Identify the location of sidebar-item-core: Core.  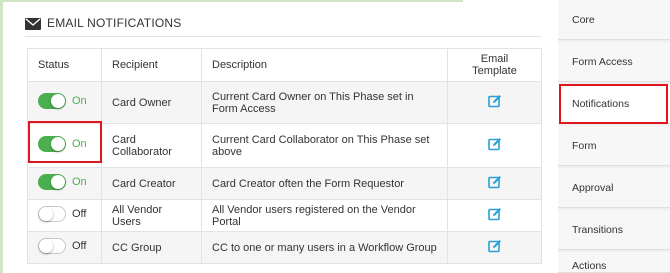
(614, 20).